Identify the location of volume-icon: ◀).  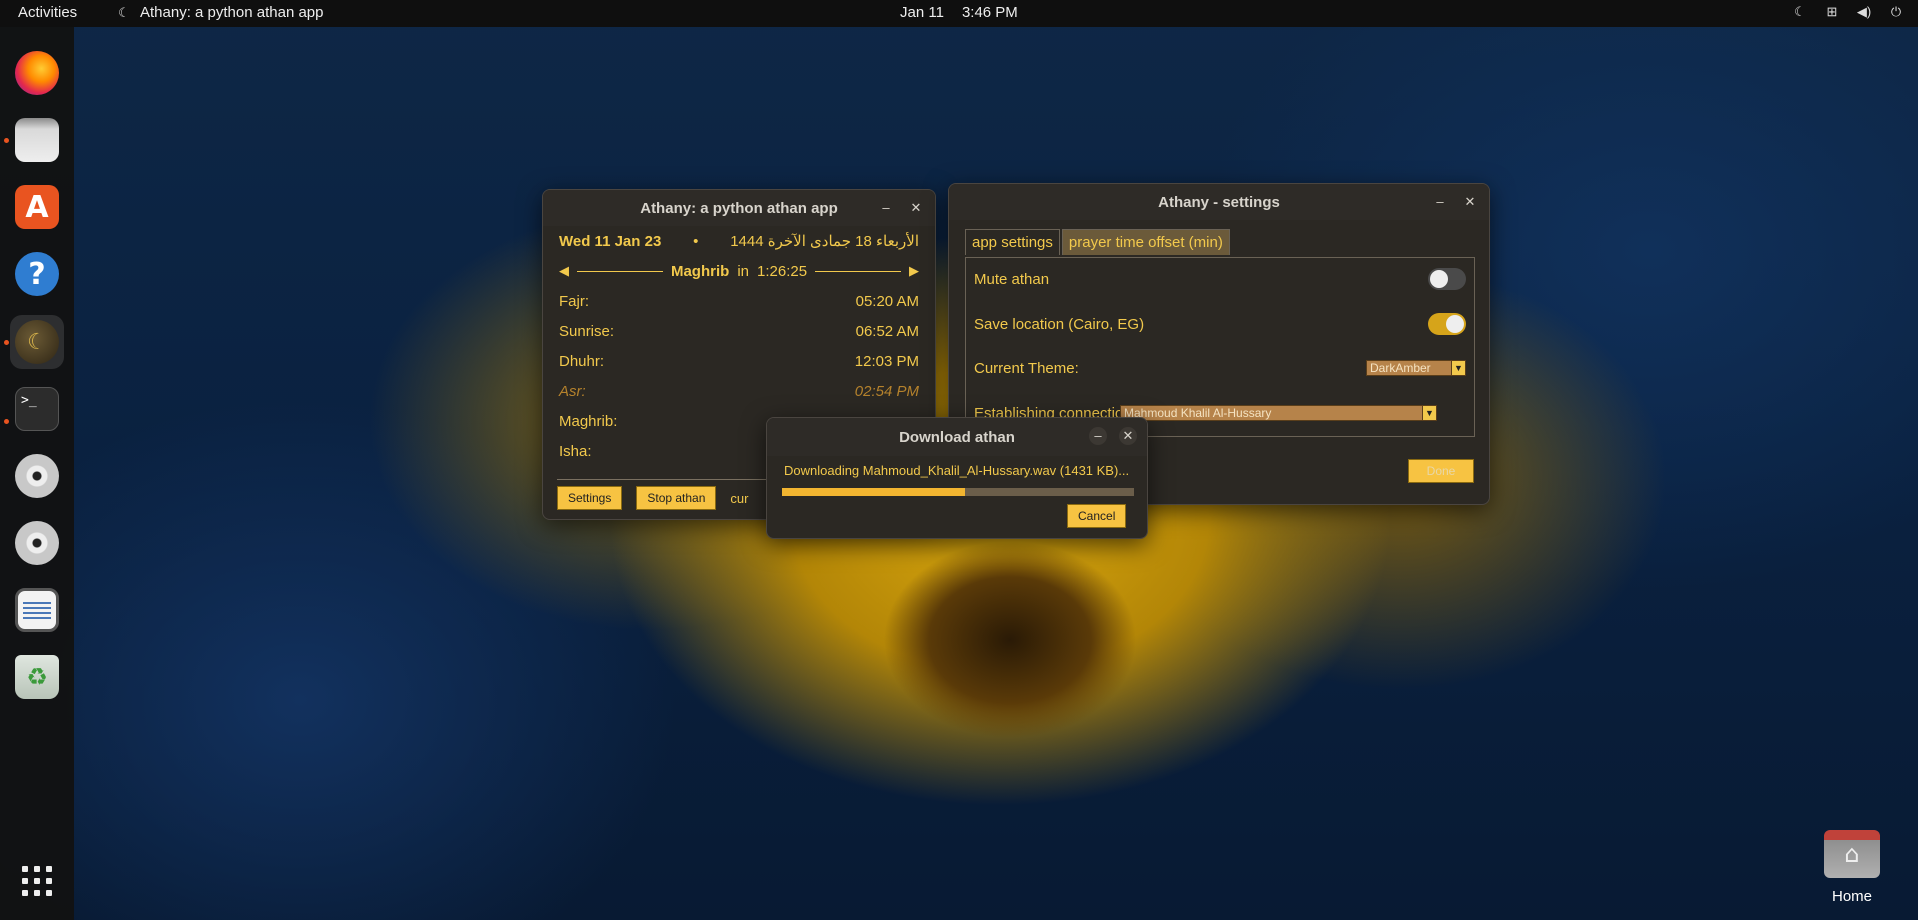
(1864, 12).